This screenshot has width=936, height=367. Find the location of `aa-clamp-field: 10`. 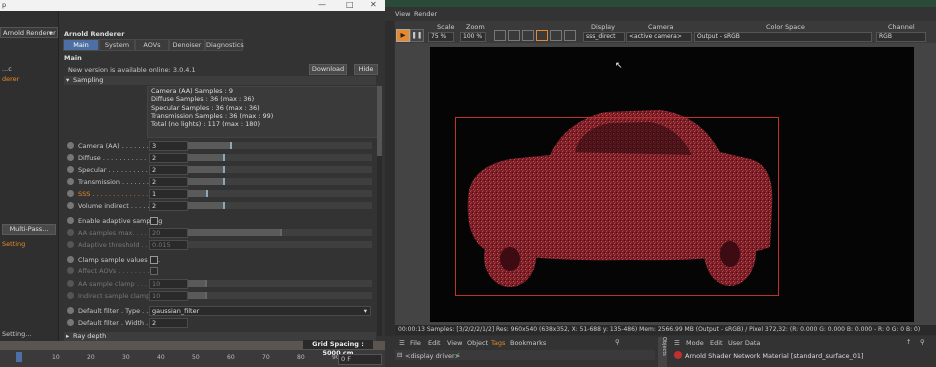

aa-clamp-field: 10 is located at coordinates (168, 284).